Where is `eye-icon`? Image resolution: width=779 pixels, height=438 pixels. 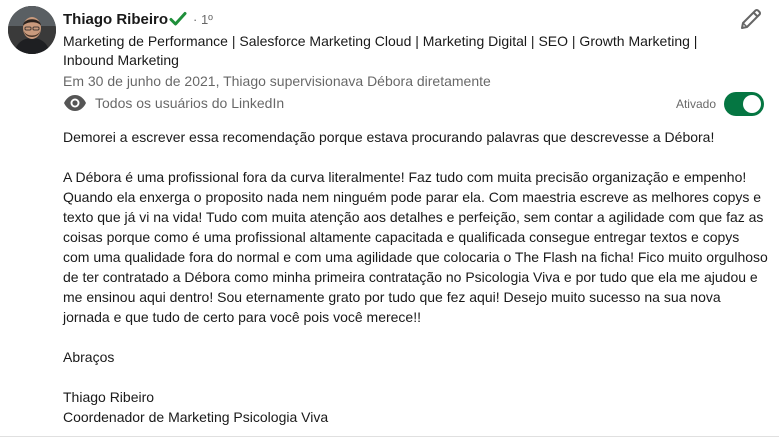
eye-icon is located at coordinates (75, 103).